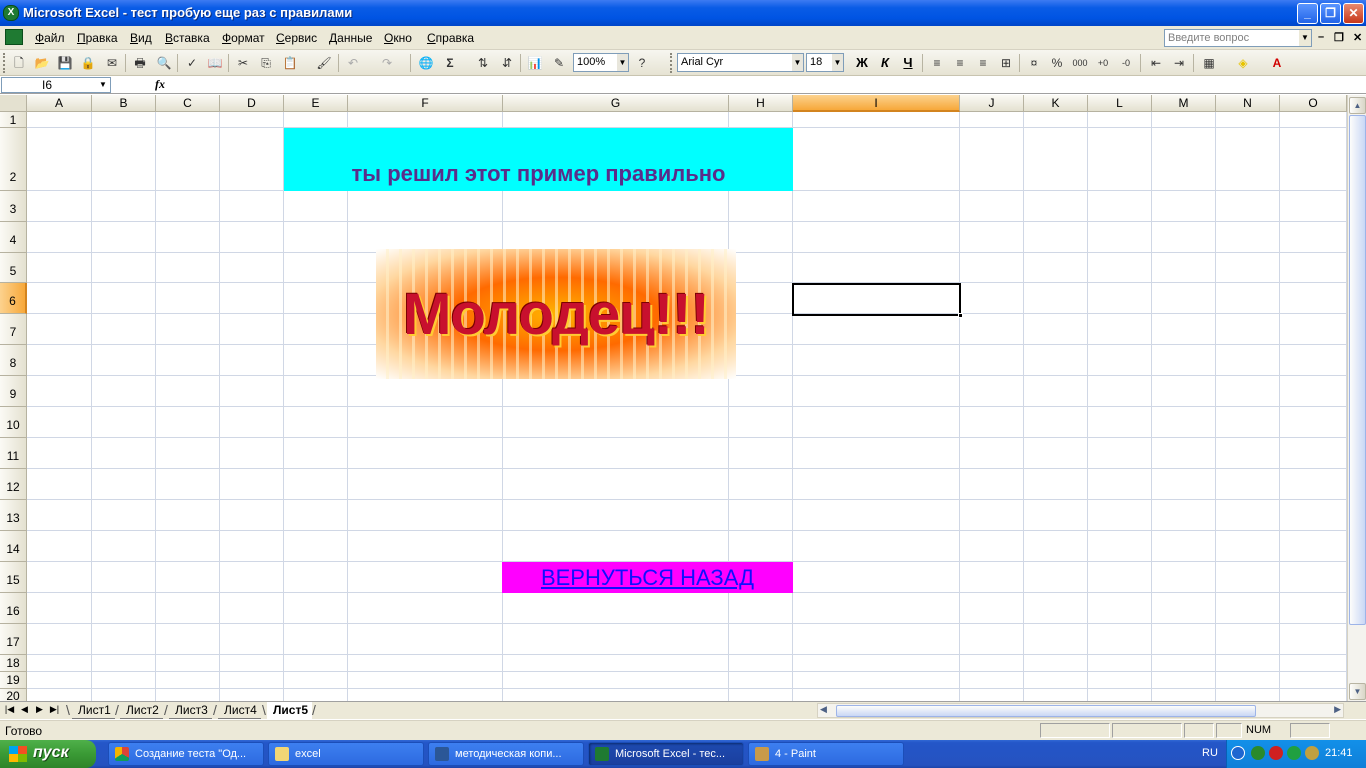 The width and height of the screenshot is (1366, 768). I want to click on column-header-e: E, so click(316, 103).